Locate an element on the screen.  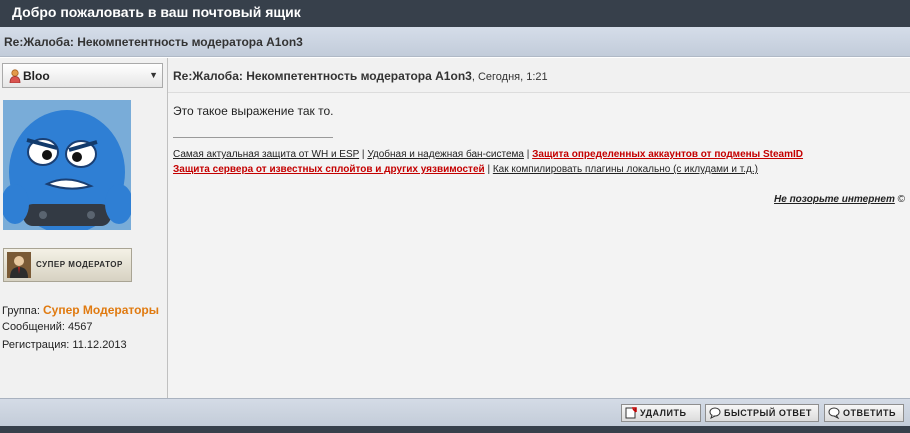
rank-badge: СУПЕР МОДЕРАТОР is located at coordinates (67, 265).